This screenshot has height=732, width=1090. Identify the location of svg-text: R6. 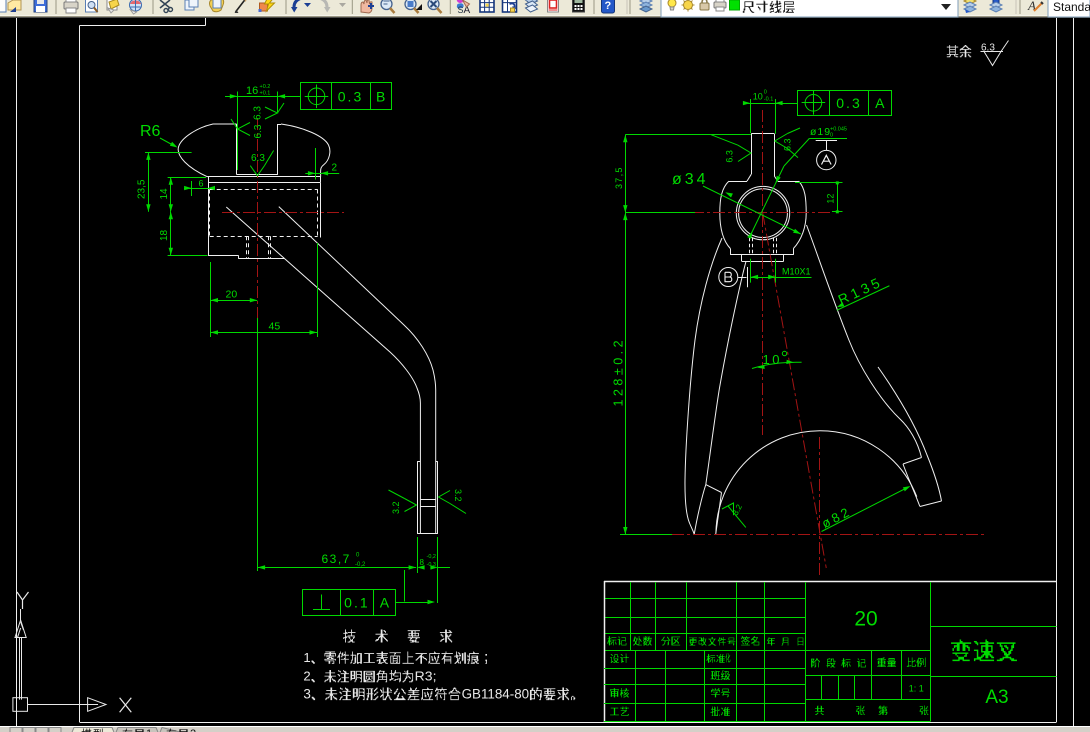
(150, 131).